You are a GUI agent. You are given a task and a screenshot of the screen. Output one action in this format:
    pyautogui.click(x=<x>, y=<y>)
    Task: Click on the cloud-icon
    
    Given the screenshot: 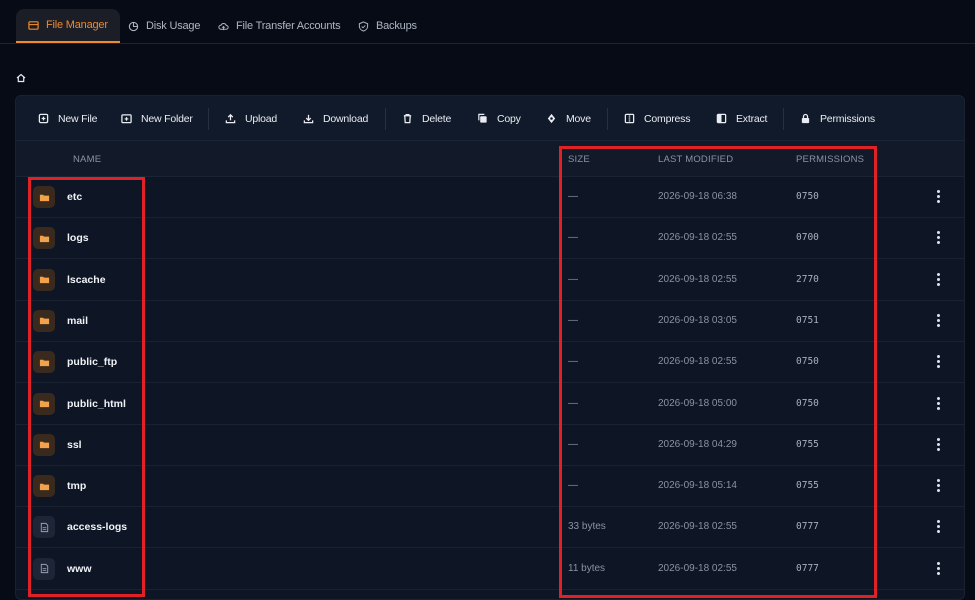 What is the action you would take?
    pyautogui.click(x=223, y=26)
    